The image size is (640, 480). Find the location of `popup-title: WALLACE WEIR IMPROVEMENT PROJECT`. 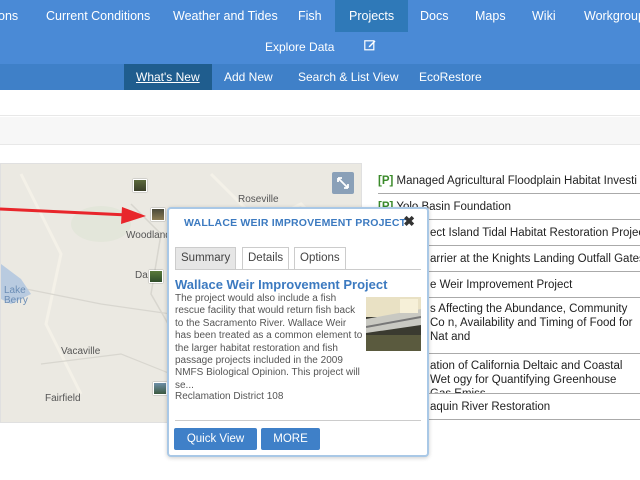

popup-title: WALLACE WEIR IMPROVEMENT PROJECT is located at coordinates (295, 223).